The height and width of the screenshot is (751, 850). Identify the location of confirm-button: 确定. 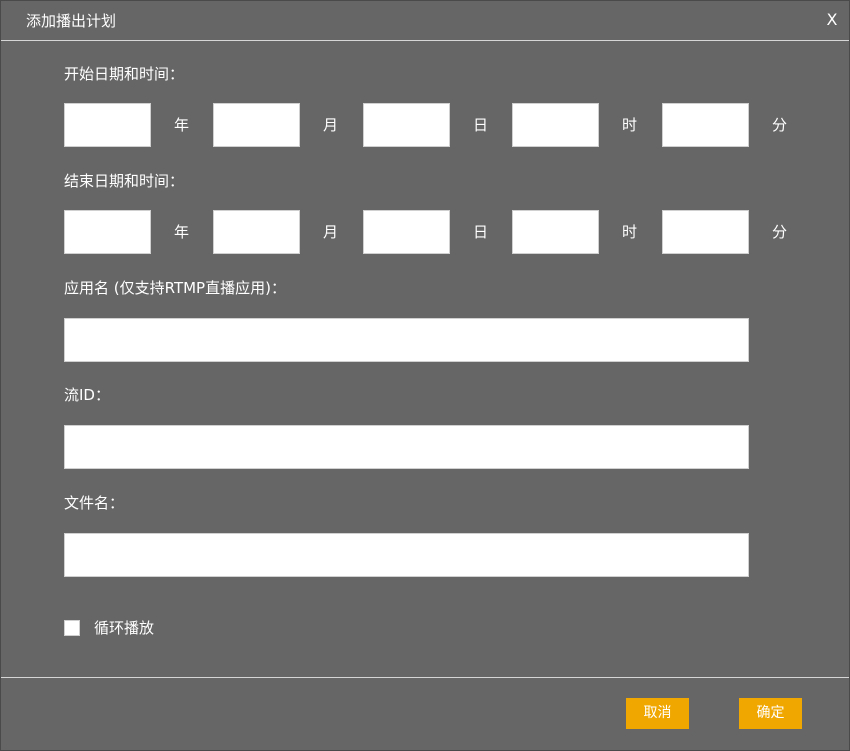
(770, 713).